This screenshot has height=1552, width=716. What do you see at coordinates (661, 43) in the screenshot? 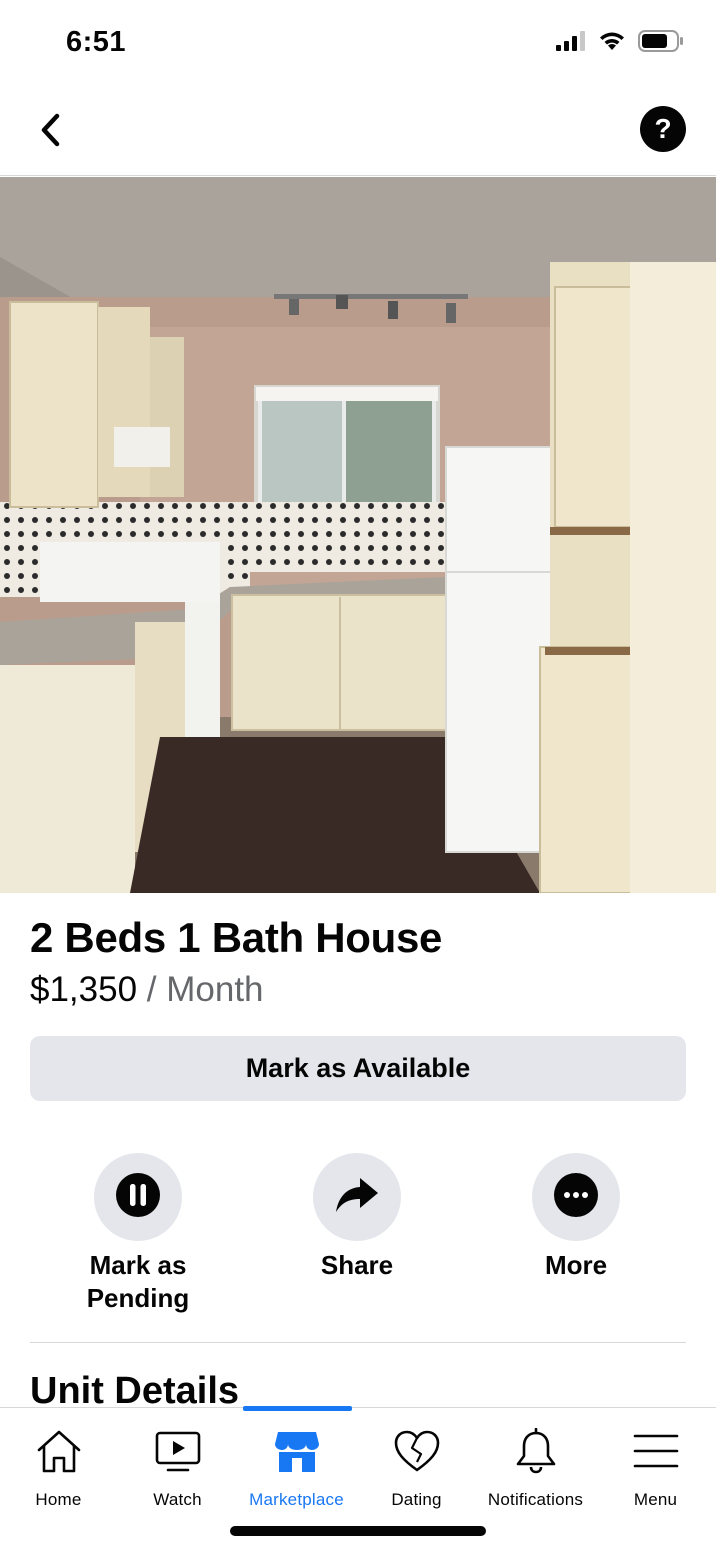
I see `battery-icon` at bounding box center [661, 43].